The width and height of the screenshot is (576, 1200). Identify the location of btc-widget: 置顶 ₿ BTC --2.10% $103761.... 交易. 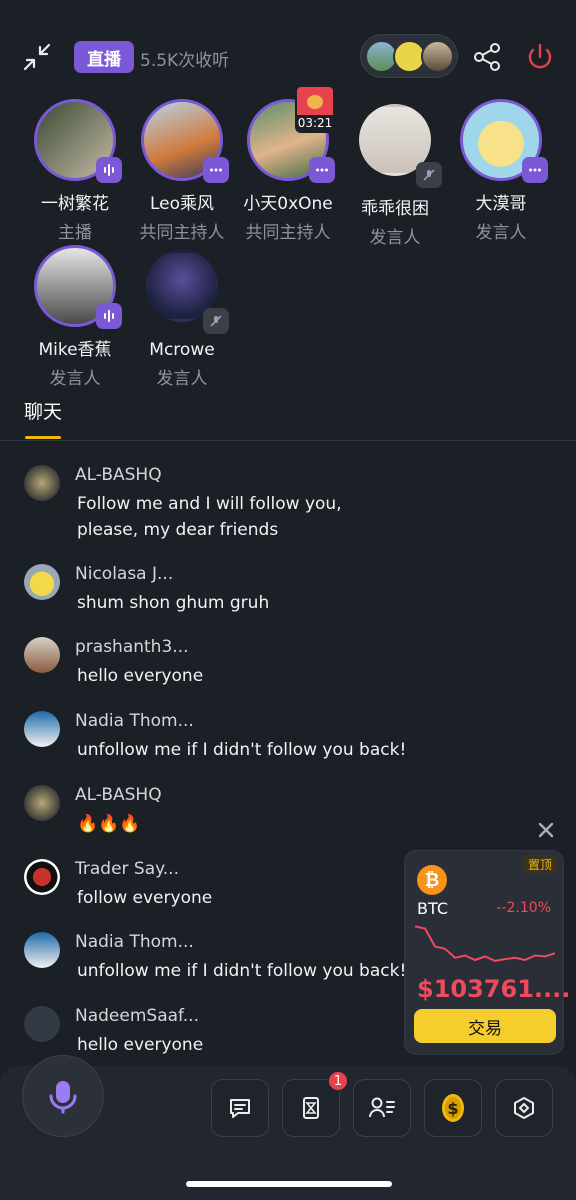
(487, 952).